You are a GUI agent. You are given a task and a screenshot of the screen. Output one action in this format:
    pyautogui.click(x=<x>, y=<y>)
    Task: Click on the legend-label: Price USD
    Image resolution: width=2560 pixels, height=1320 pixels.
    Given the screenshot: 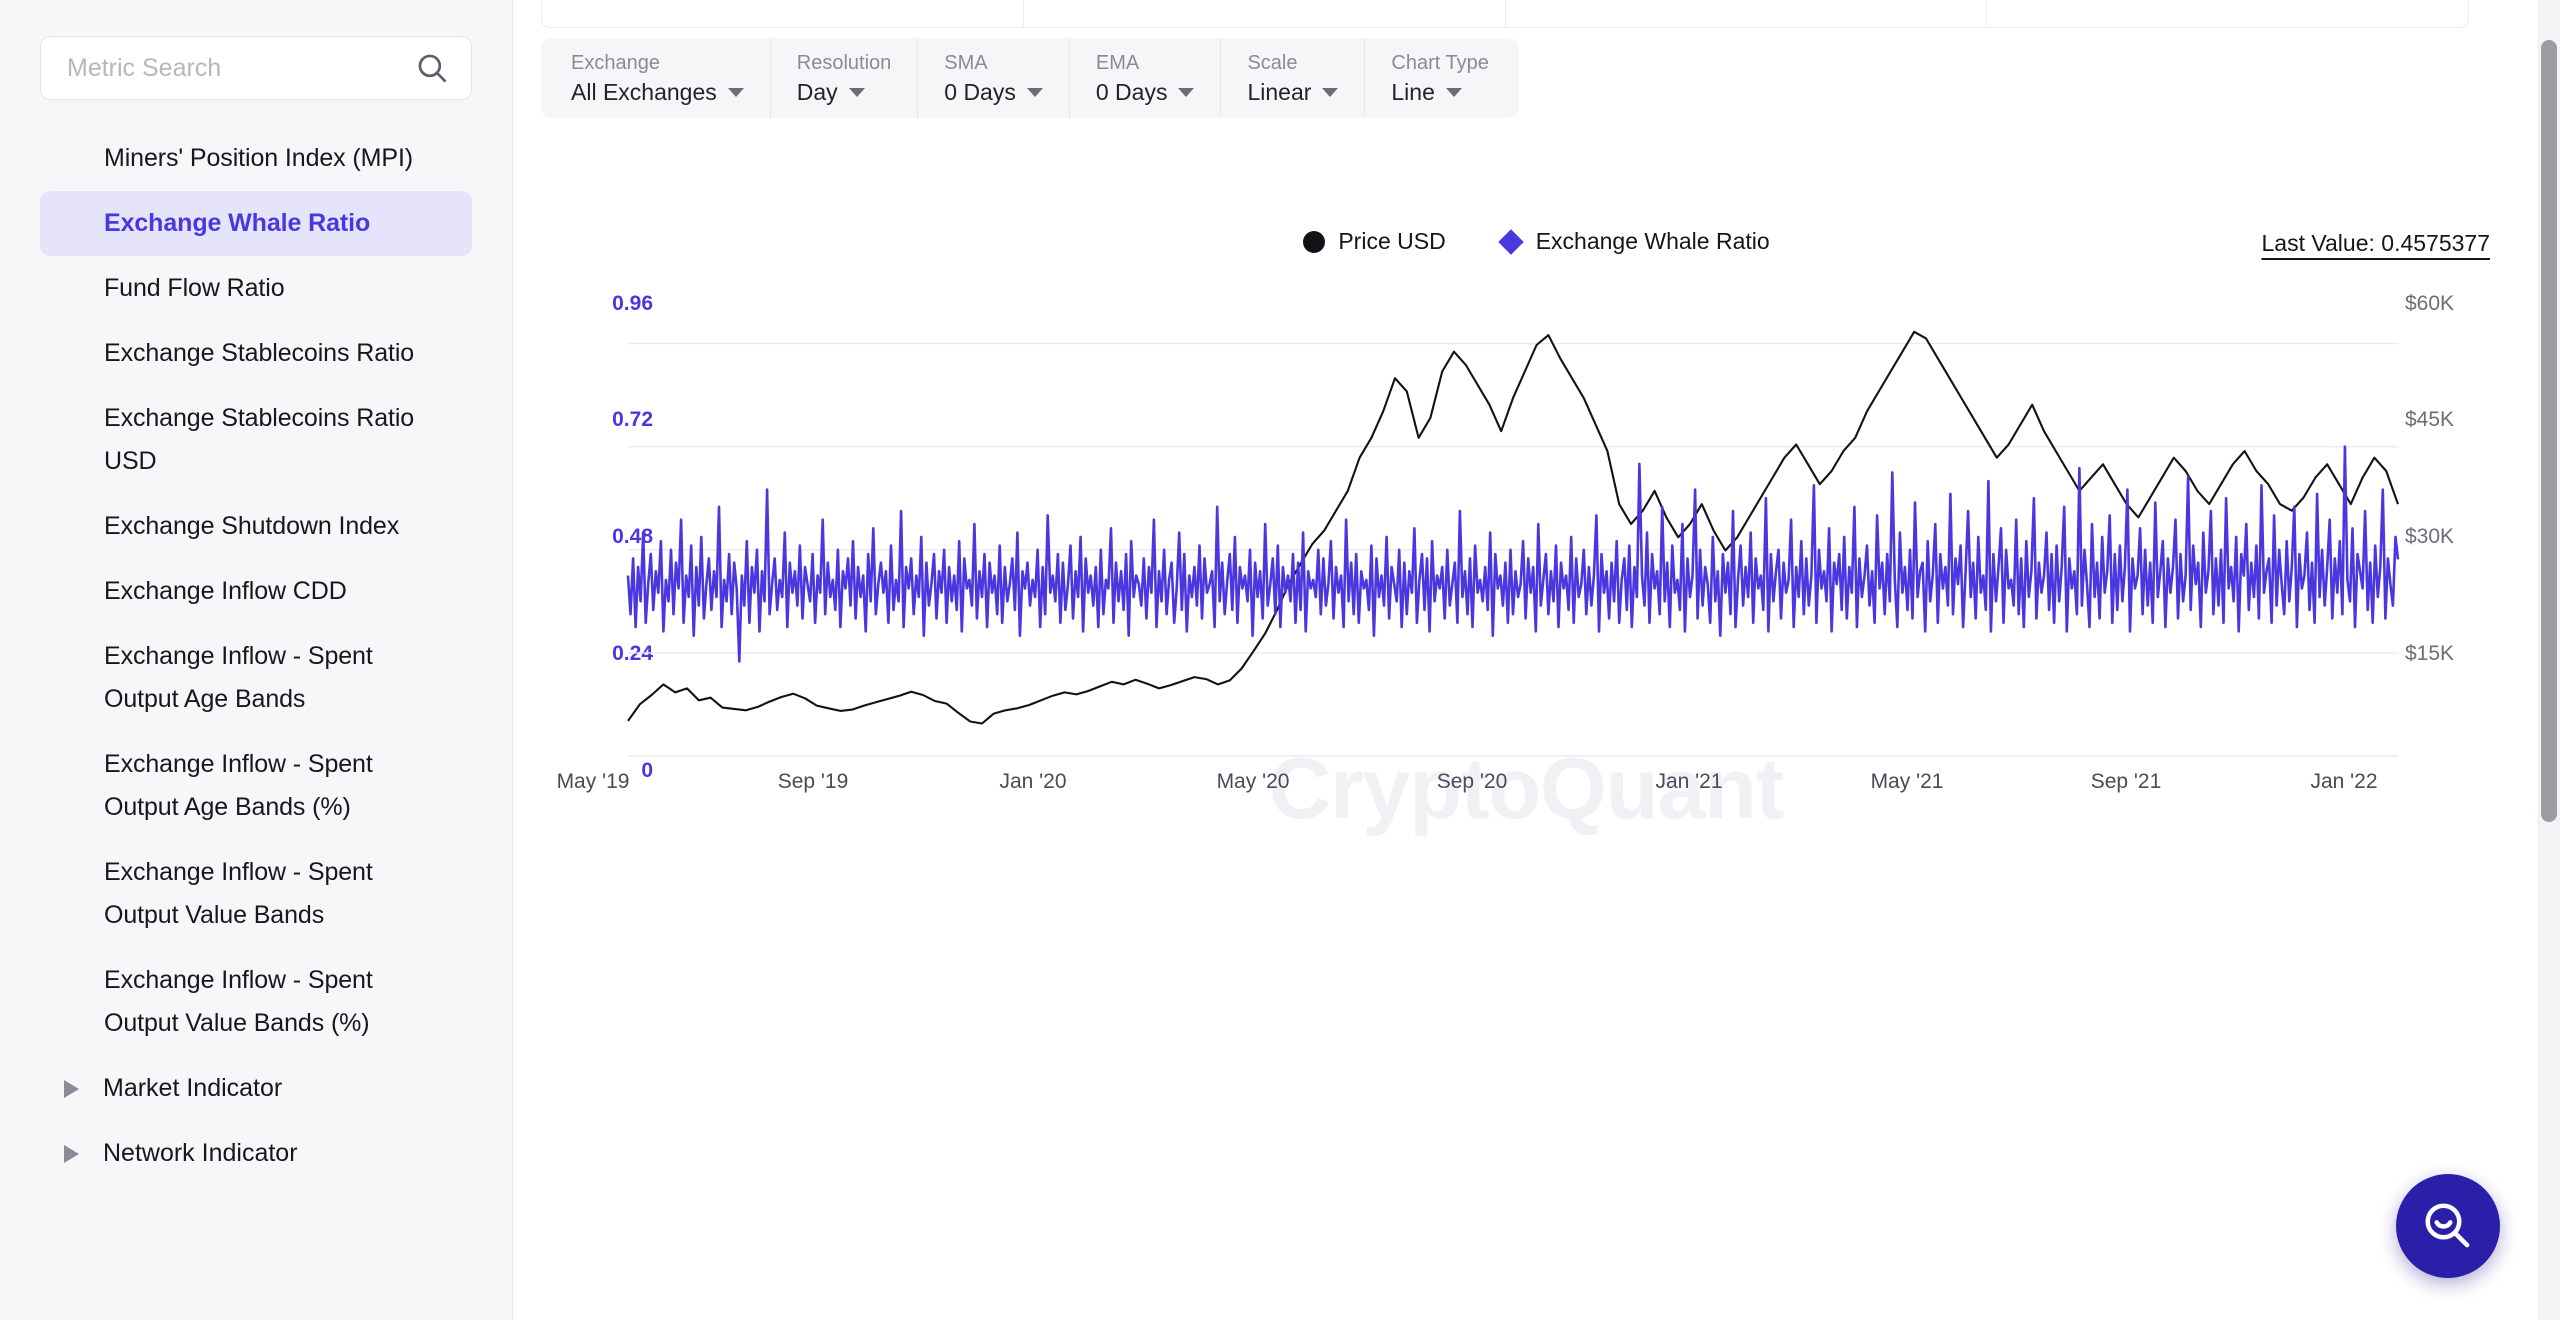 What is the action you would take?
    pyautogui.click(x=1392, y=241)
    